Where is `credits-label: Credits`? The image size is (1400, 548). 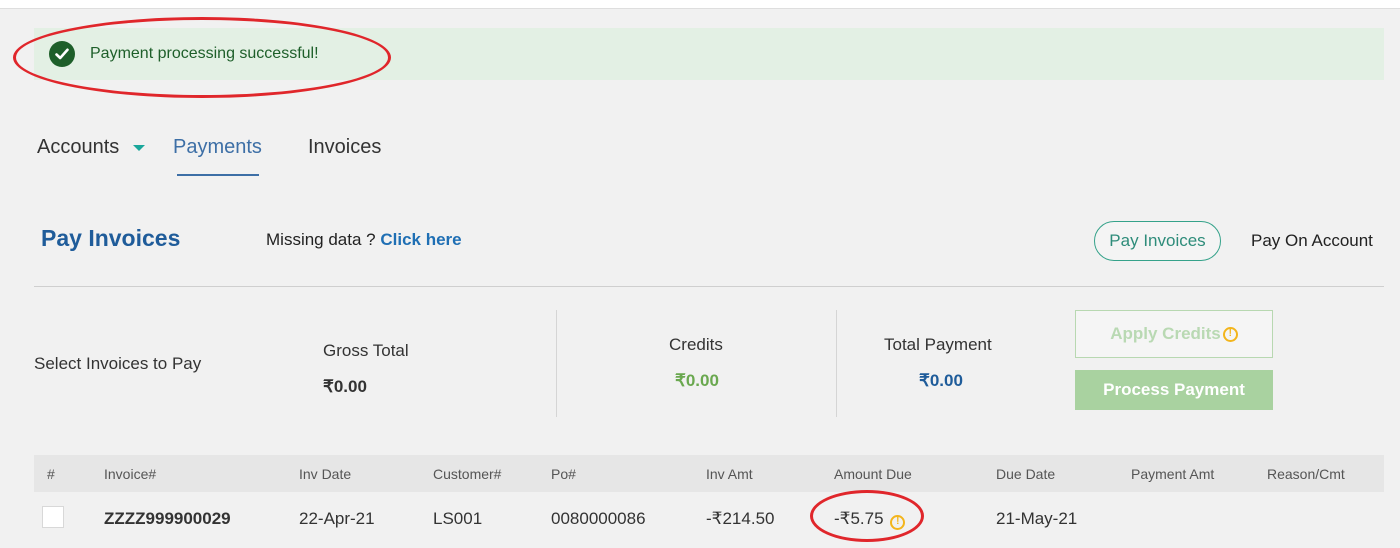 credits-label: Credits is located at coordinates (696, 344).